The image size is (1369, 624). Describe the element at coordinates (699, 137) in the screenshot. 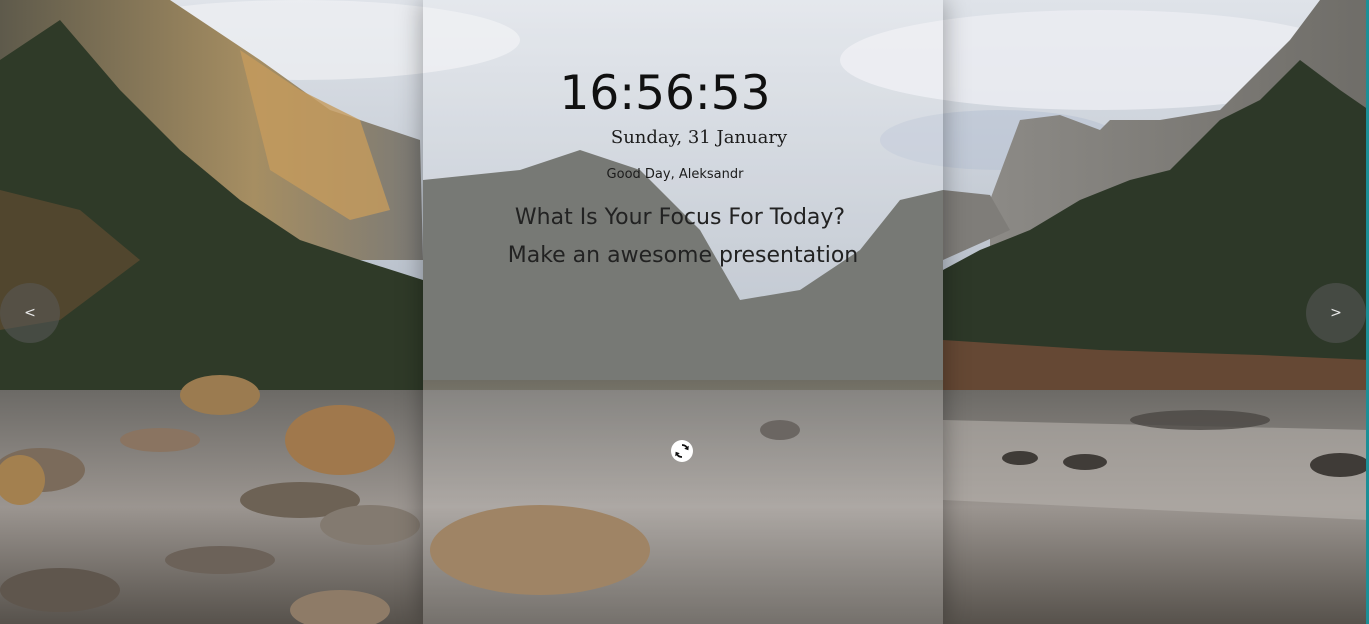

I see `date-label: Sunday, 31 January` at that location.